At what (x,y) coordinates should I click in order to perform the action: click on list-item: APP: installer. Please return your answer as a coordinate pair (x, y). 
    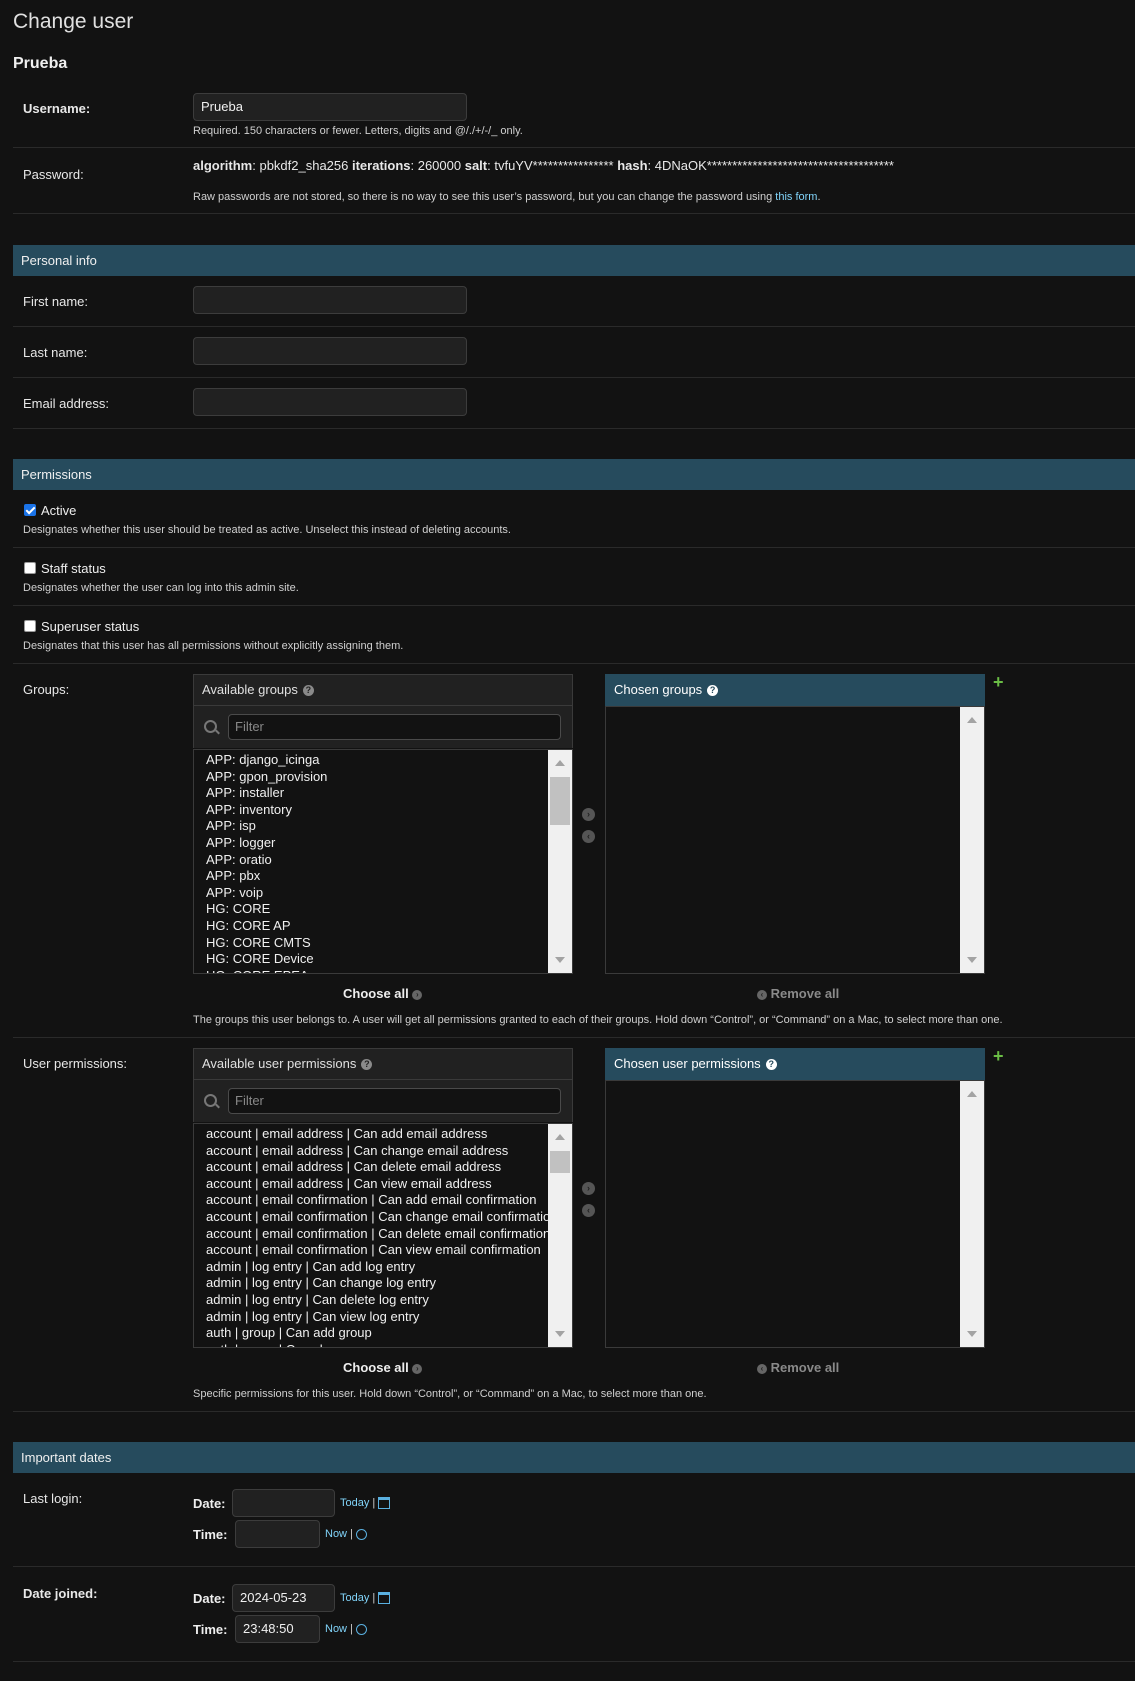
    Looking at the image, I should click on (245, 792).